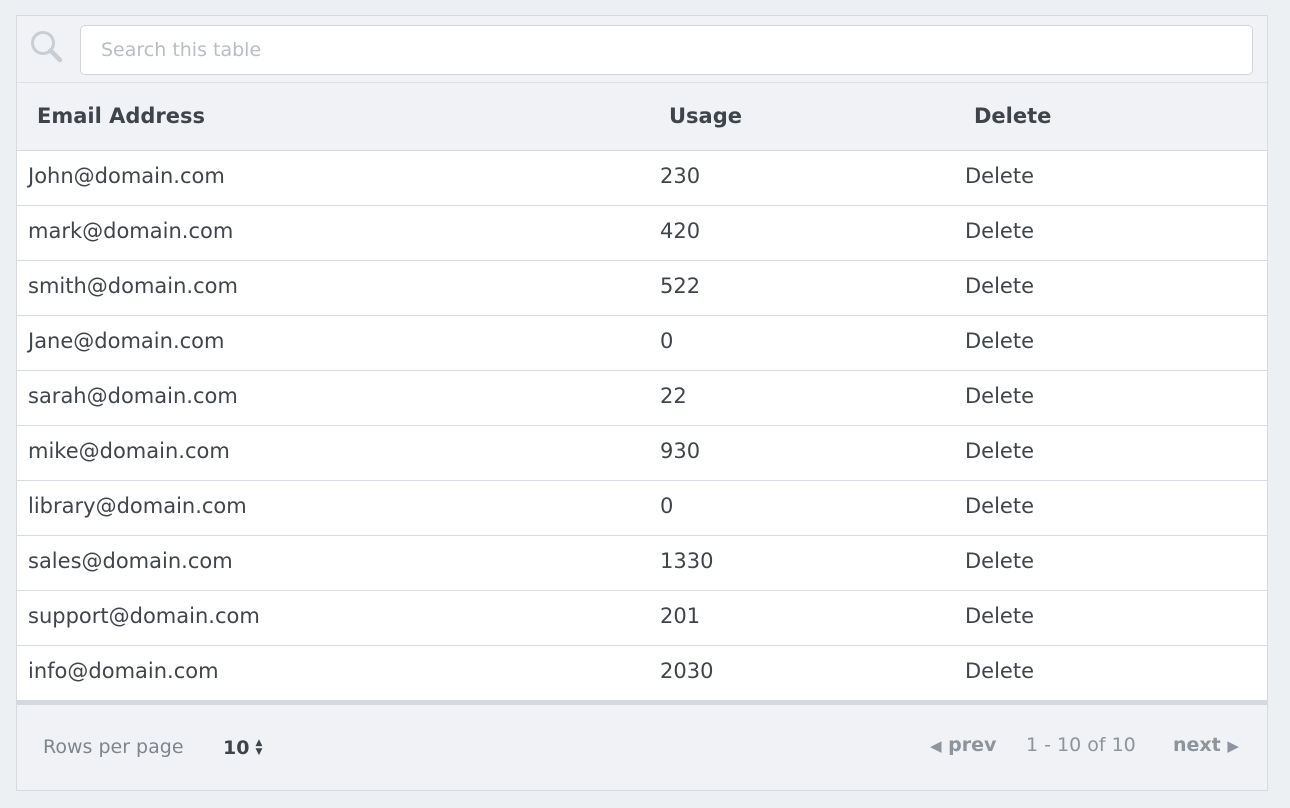 Image resolution: width=1290 pixels, height=808 pixels. What do you see at coordinates (687, 561) in the screenshot?
I see `usage-cell: 1330` at bounding box center [687, 561].